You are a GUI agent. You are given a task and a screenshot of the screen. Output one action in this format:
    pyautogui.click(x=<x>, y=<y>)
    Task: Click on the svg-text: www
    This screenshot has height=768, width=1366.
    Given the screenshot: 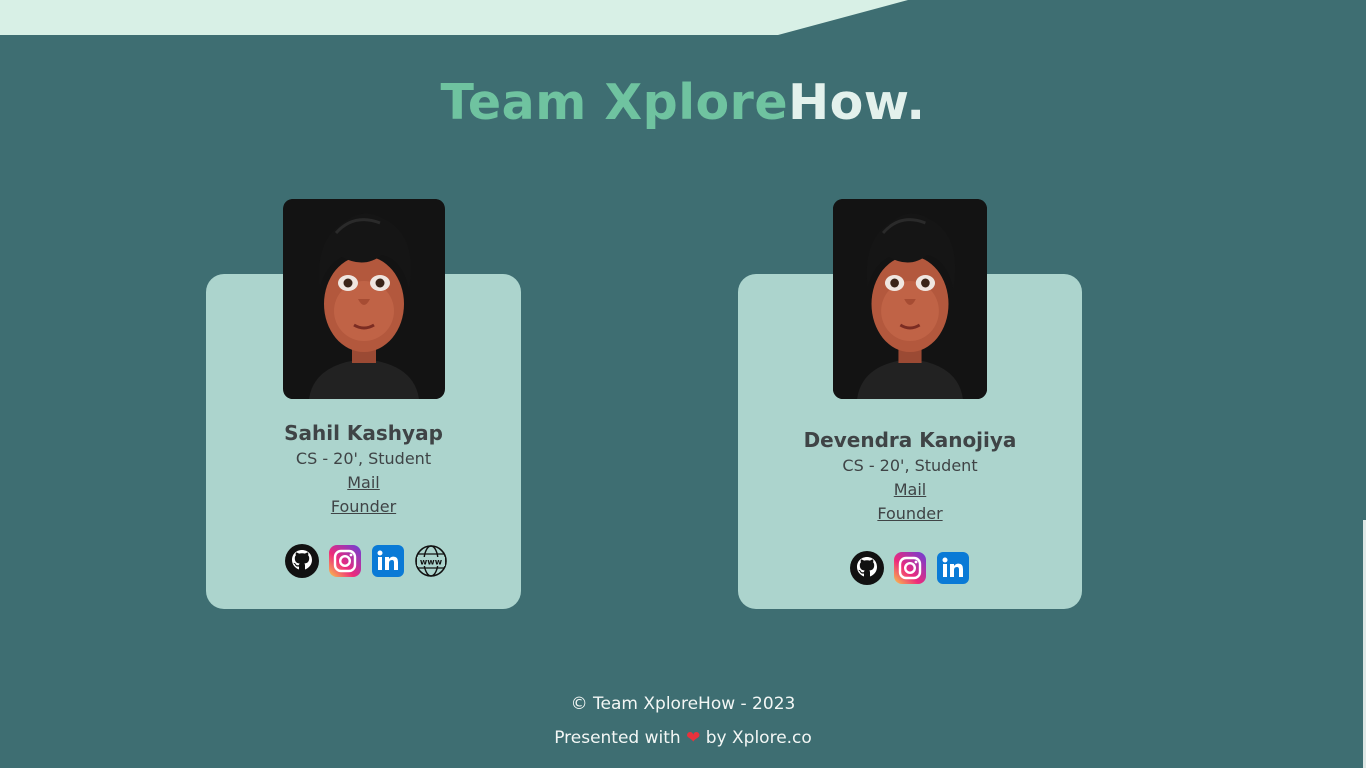 What is the action you would take?
    pyautogui.click(x=431, y=562)
    